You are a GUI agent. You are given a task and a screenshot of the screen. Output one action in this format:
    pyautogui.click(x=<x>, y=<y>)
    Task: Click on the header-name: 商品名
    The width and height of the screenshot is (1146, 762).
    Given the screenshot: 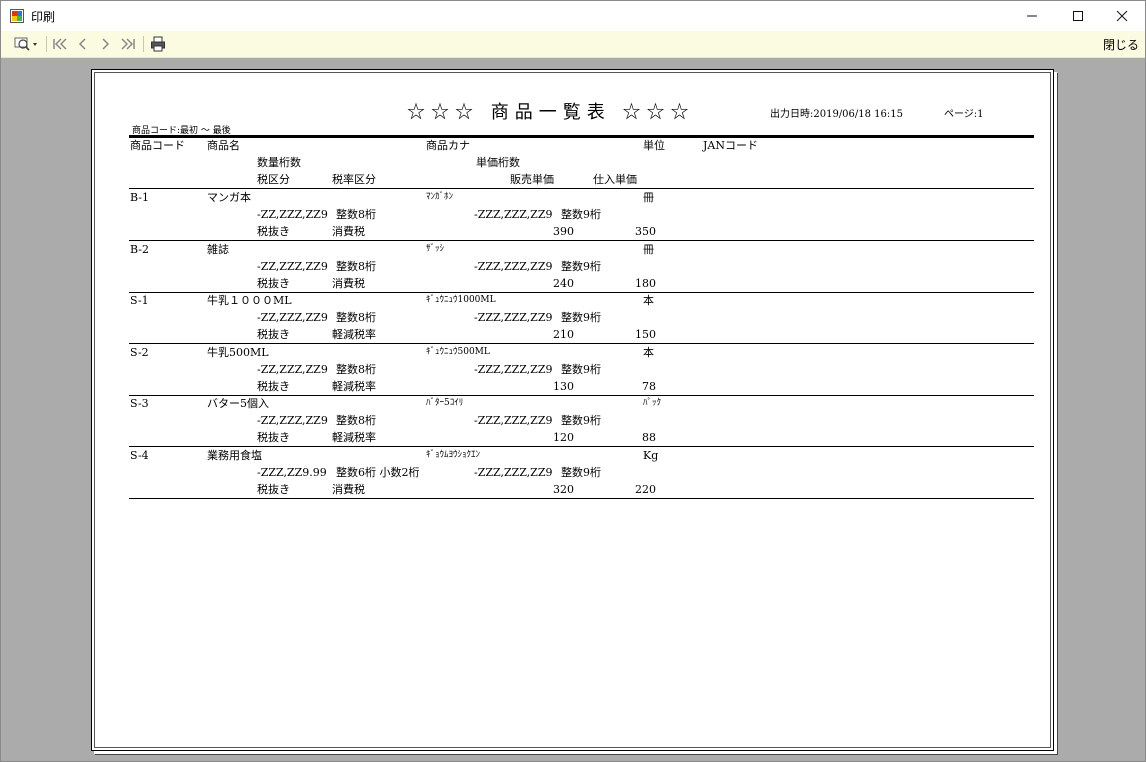 What is the action you would take?
    pyautogui.click(x=223, y=145)
    